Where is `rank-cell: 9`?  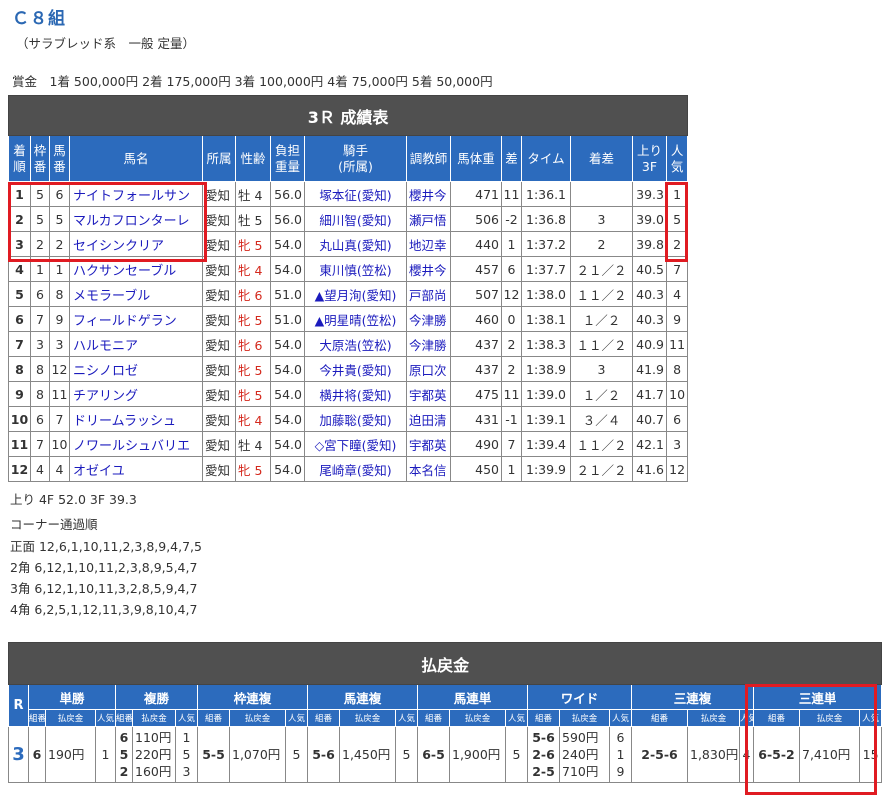
rank-cell: 9 is located at coordinates (19, 394).